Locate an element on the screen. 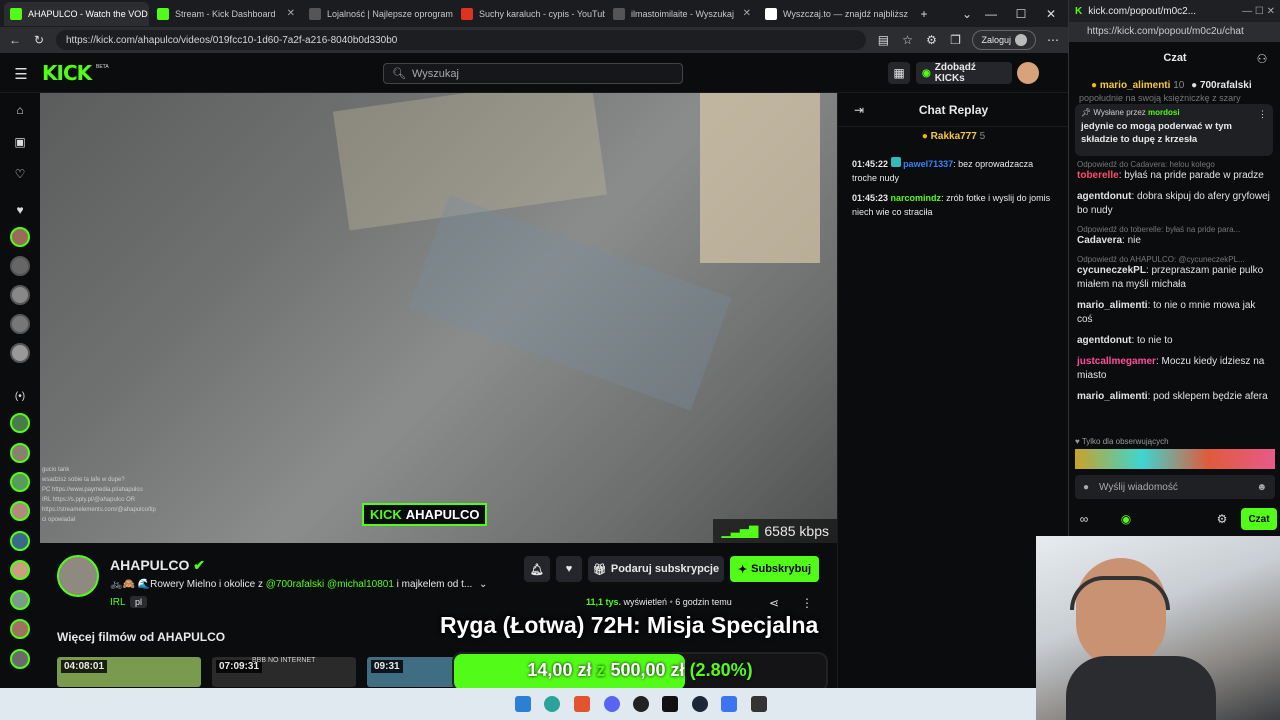 This screenshot has height=720, width=1280. login-button: Zaloguj is located at coordinates (1004, 40).